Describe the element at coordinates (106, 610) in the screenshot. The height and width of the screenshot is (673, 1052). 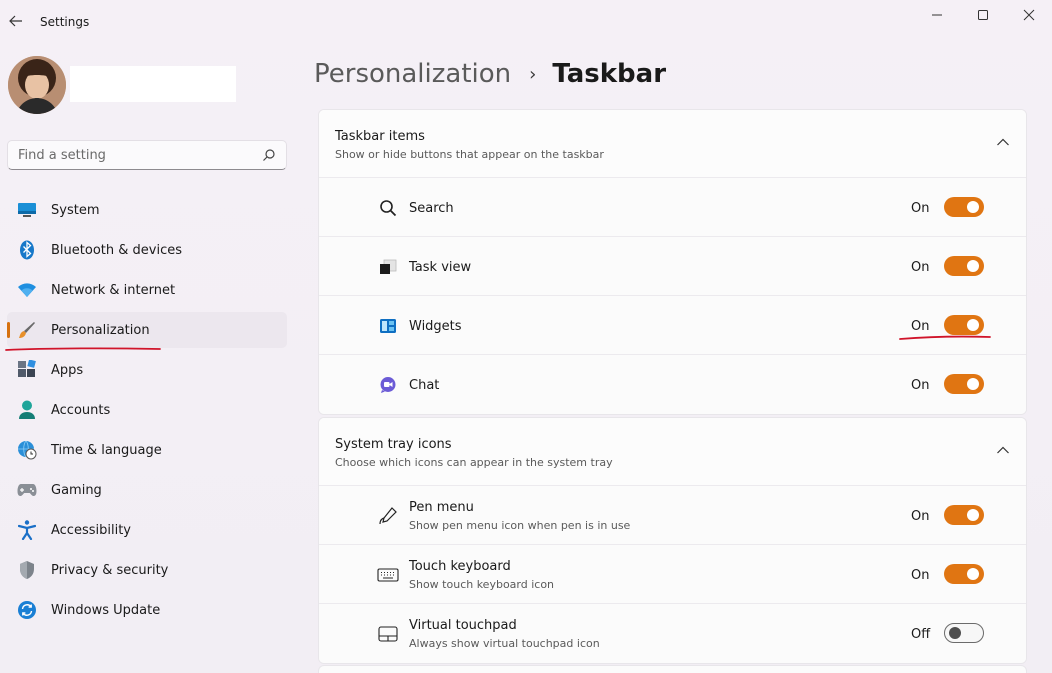
I see `sidebar-item-label: Windows Update` at that location.